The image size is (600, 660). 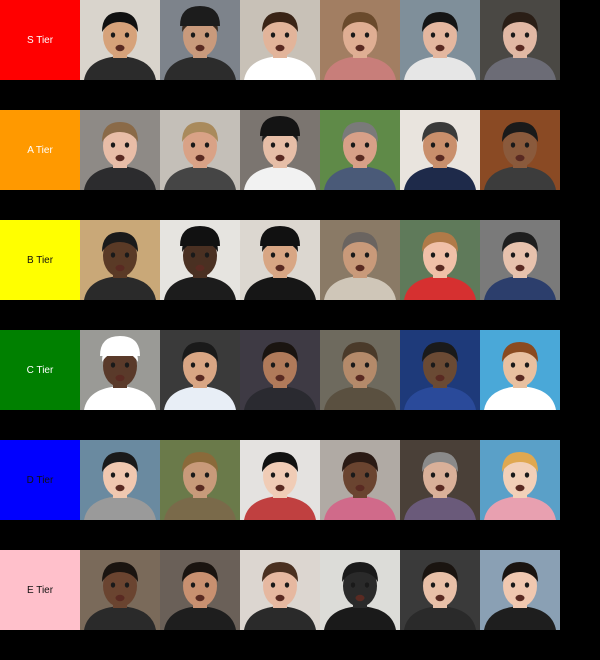 I want to click on tier-row-s: S Tier, so click(x=280, y=40).